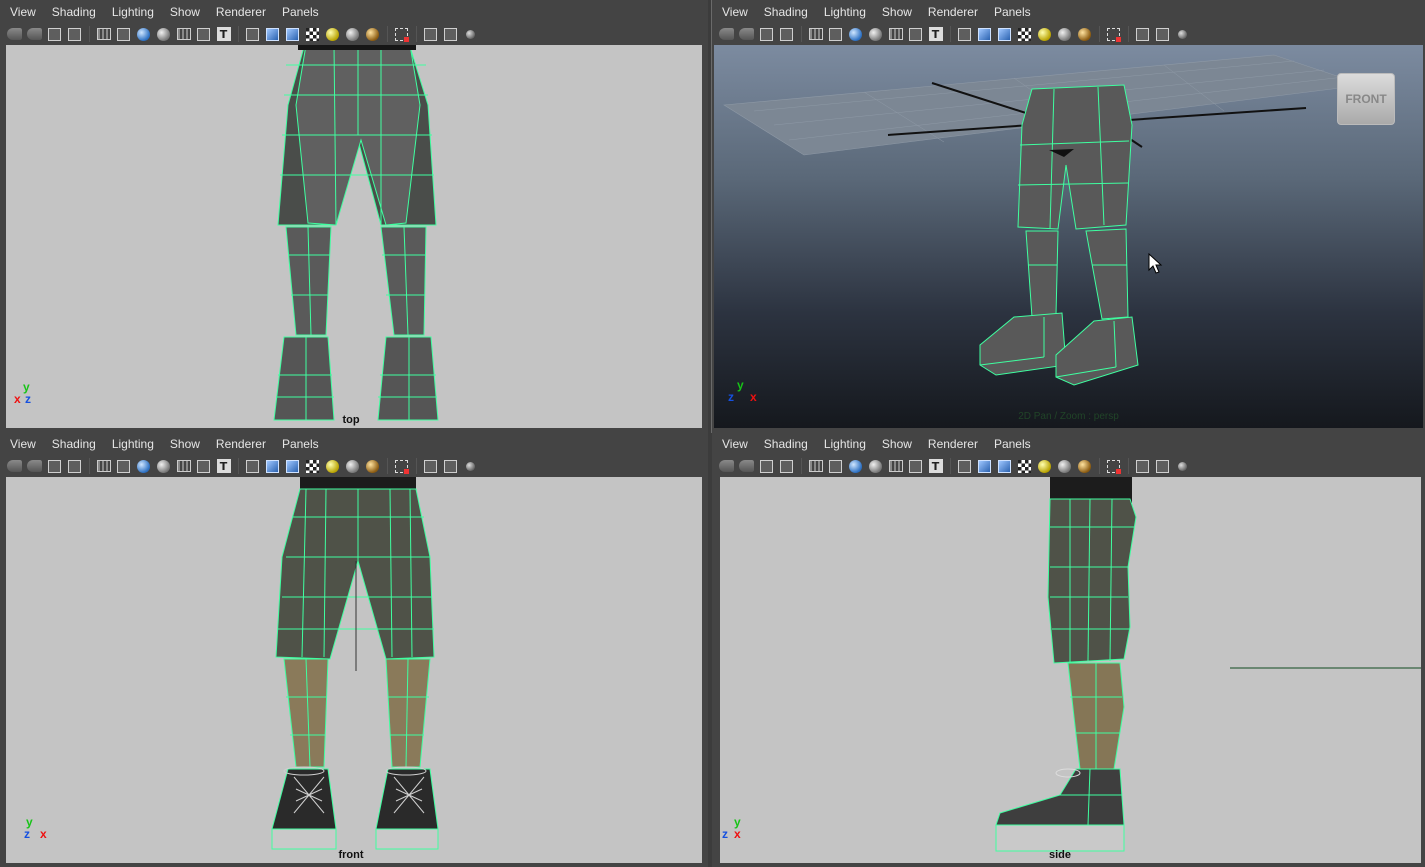  Describe the element at coordinates (1366, 99) in the screenshot. I see `viewcube: FRONT` at that location.